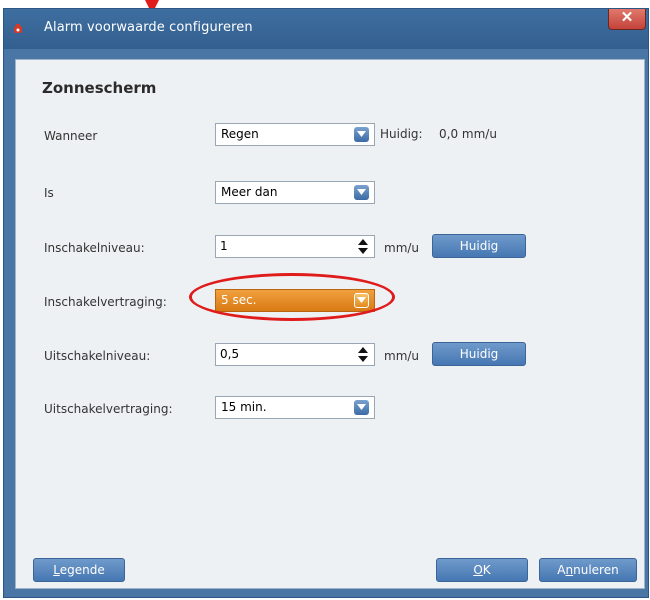  I want to click on inschakelniveau-unit: mm/u, so click(402, 248).